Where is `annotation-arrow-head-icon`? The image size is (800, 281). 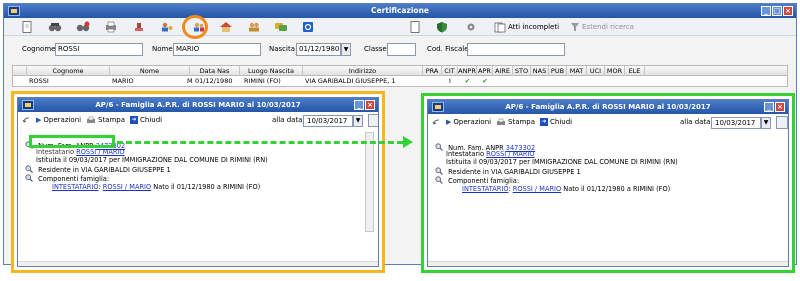
annotation-arrow-head-icon is located at coordinates (408, 142).